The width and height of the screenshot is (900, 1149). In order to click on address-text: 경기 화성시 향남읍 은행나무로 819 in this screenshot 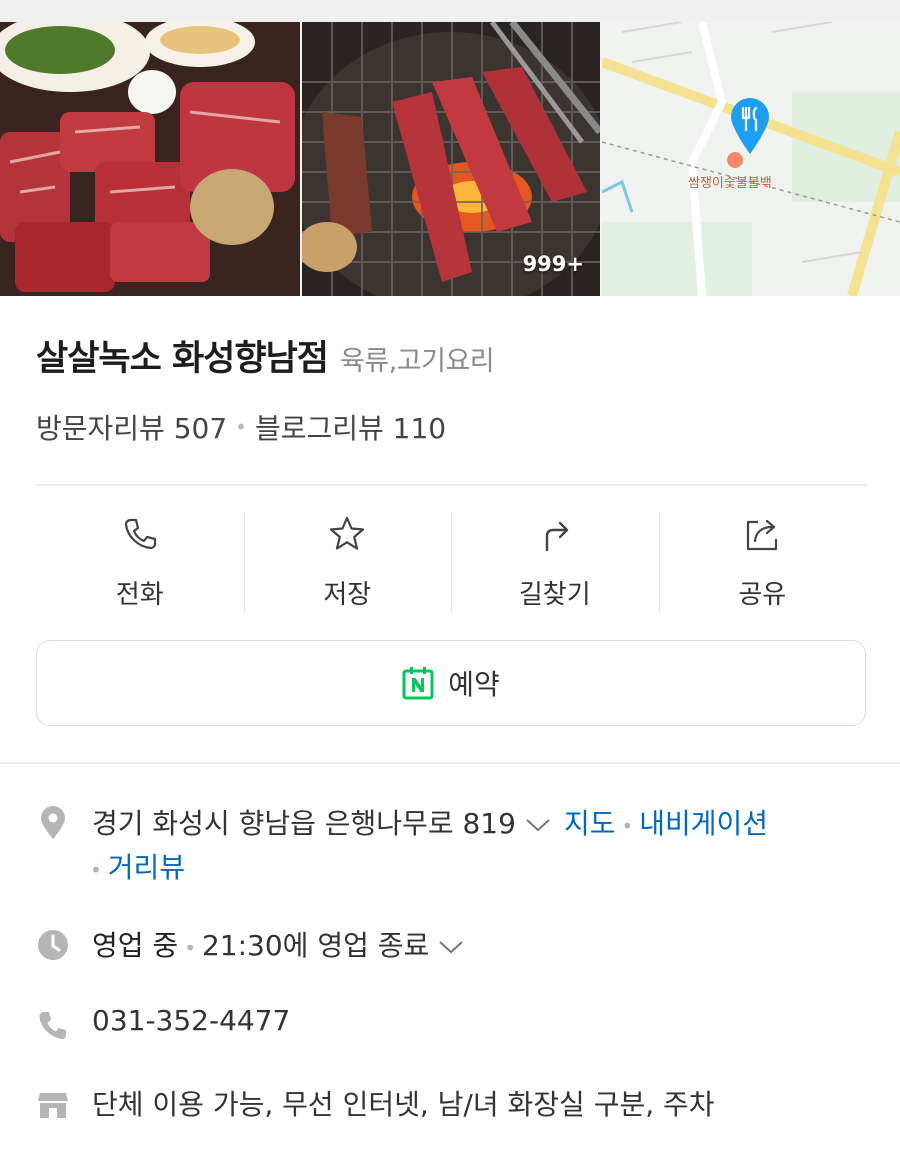, I will do `click(304, 823)`.